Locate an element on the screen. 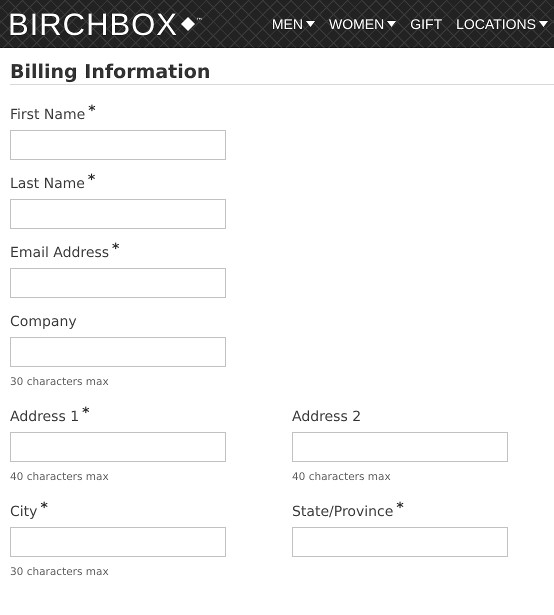 The height and width of the screenshot is (615, 554). page-title: Billing Information is located at coordinates (282, 72).